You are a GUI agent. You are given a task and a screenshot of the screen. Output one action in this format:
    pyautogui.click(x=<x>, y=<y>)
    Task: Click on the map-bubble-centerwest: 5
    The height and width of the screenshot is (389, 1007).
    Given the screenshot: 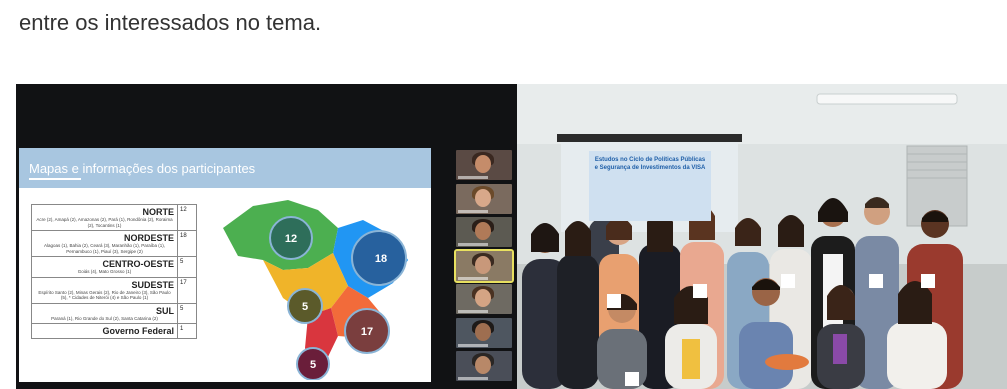 What is the action you would take?
    pyautogui.click(x=305, y=306)
    